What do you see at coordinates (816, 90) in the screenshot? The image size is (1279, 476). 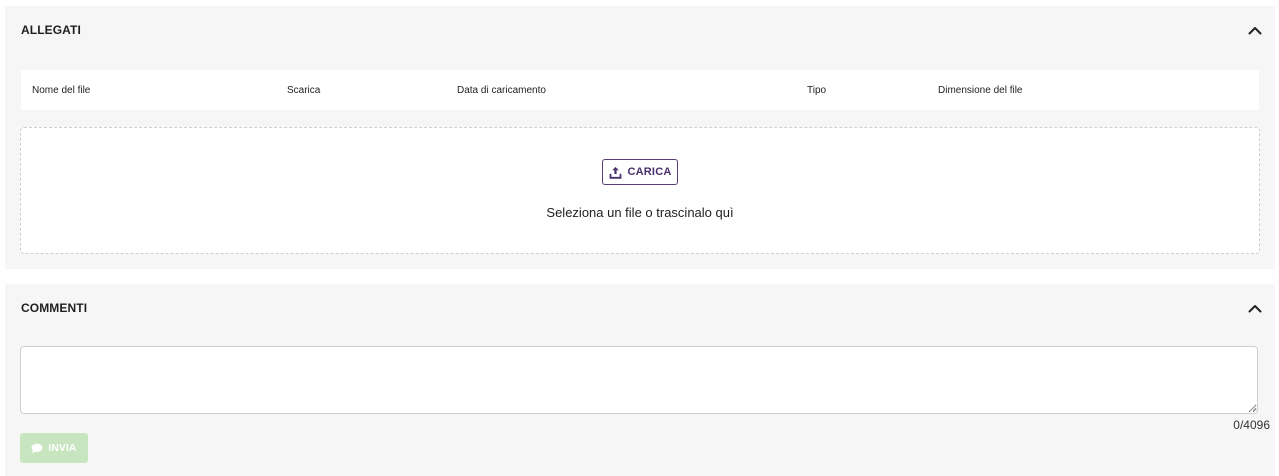 I see `column-header-type: Tipo` at bounding box center [816, 90].